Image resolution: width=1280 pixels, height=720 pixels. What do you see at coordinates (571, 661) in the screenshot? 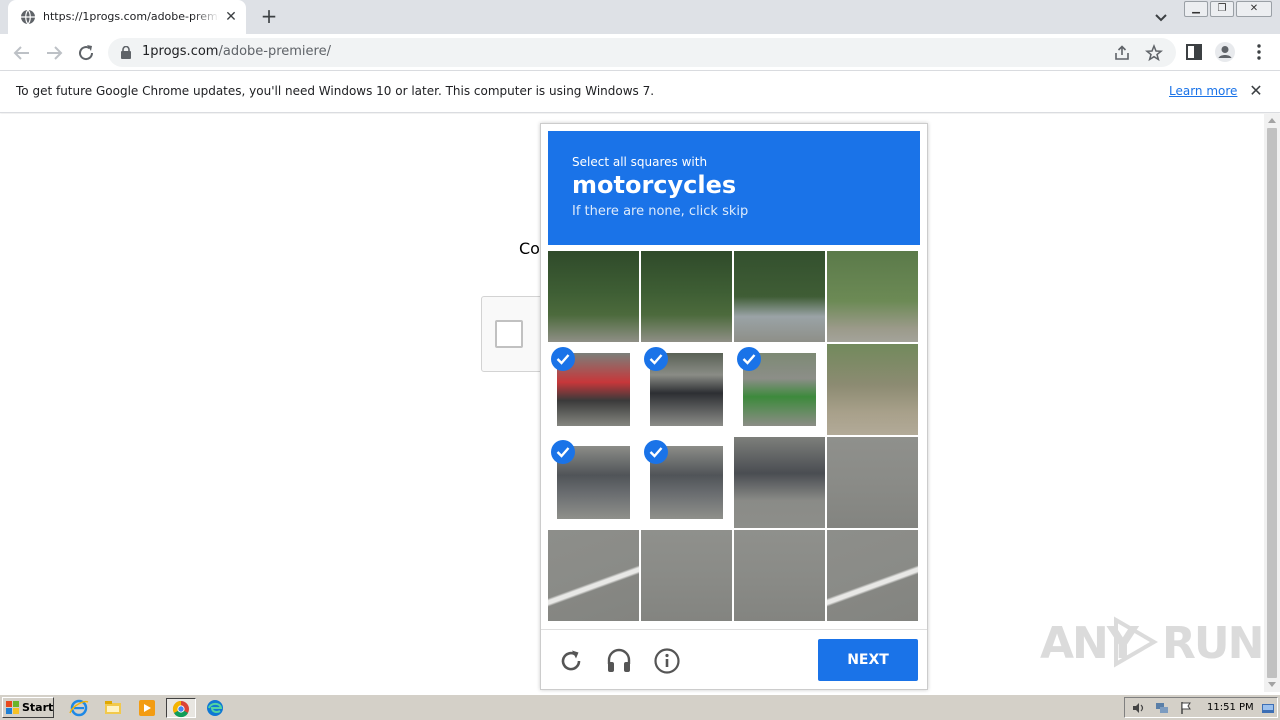
I see `reload-challenge-icon` at bounding box center [571, 661].